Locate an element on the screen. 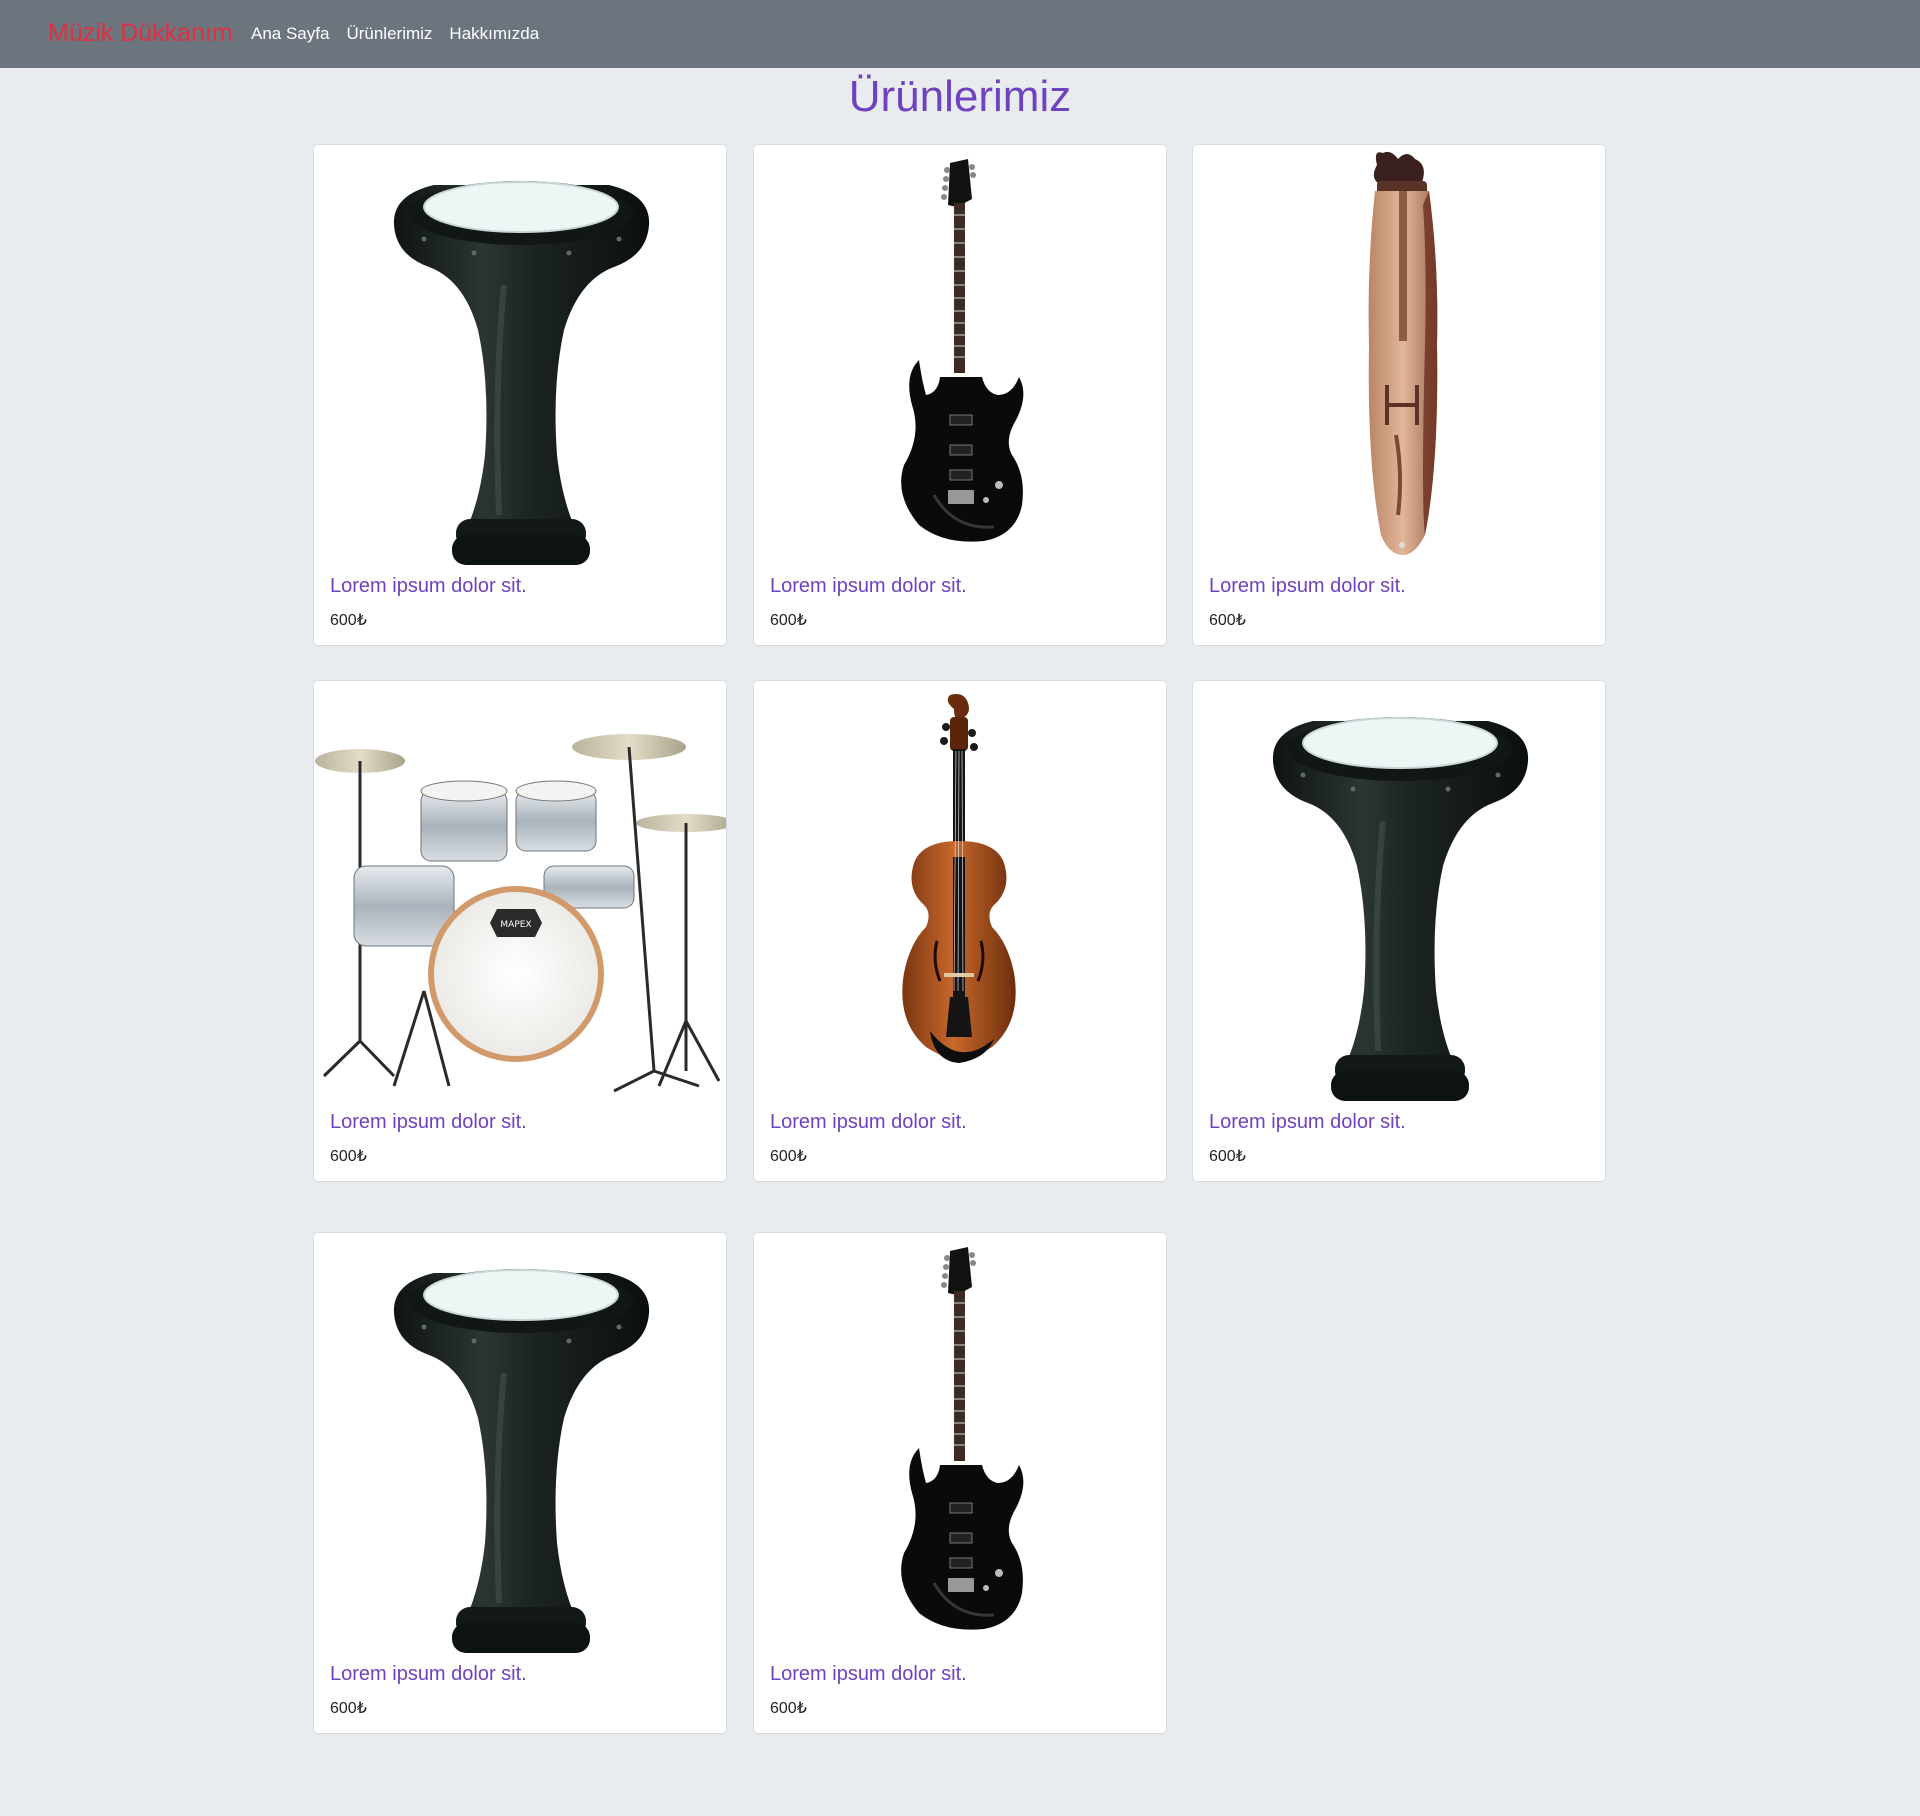 This screenshot has width=1920, height=1816. nav-link-home: Ana Sayfa is located at coordinates (290, 34).